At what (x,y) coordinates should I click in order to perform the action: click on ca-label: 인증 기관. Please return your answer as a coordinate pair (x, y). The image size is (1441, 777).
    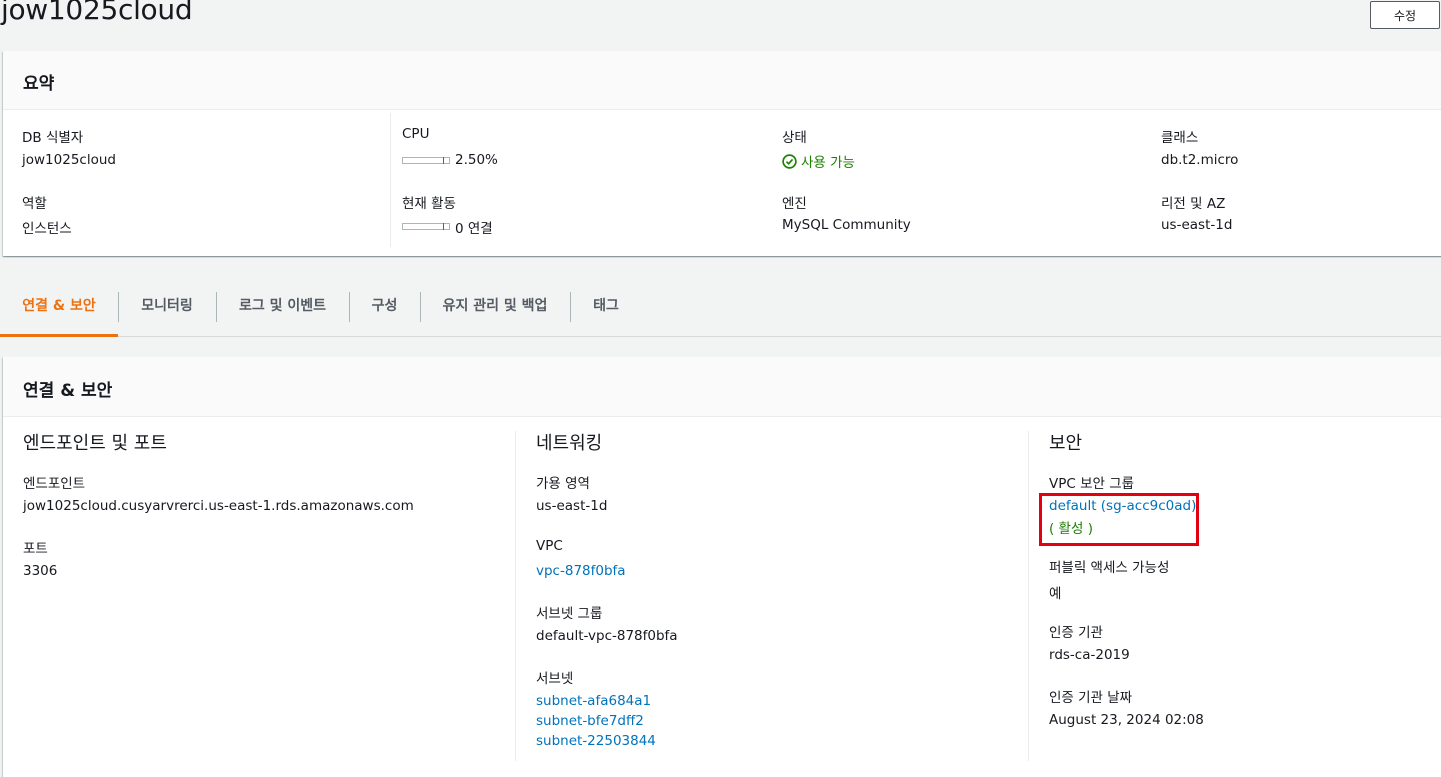
    Looking at the image, I should click on (1076, 633).